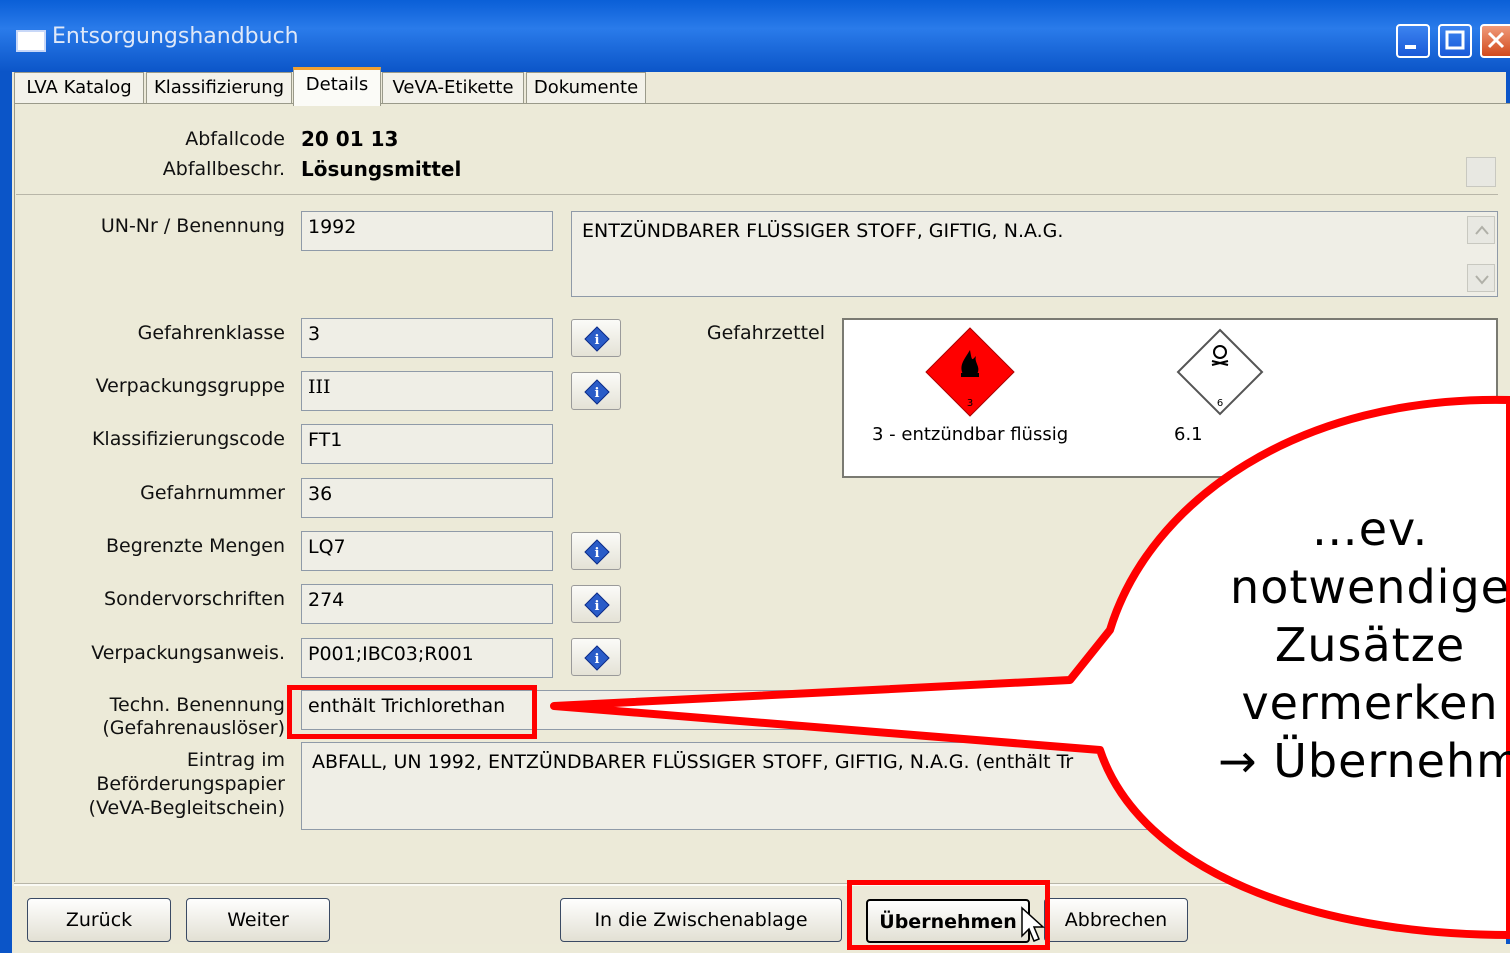  What do you see at coordinates (412, 712) in the screenshot?
I see `highlight-techn-benennung` at bounding box center [412, 712].